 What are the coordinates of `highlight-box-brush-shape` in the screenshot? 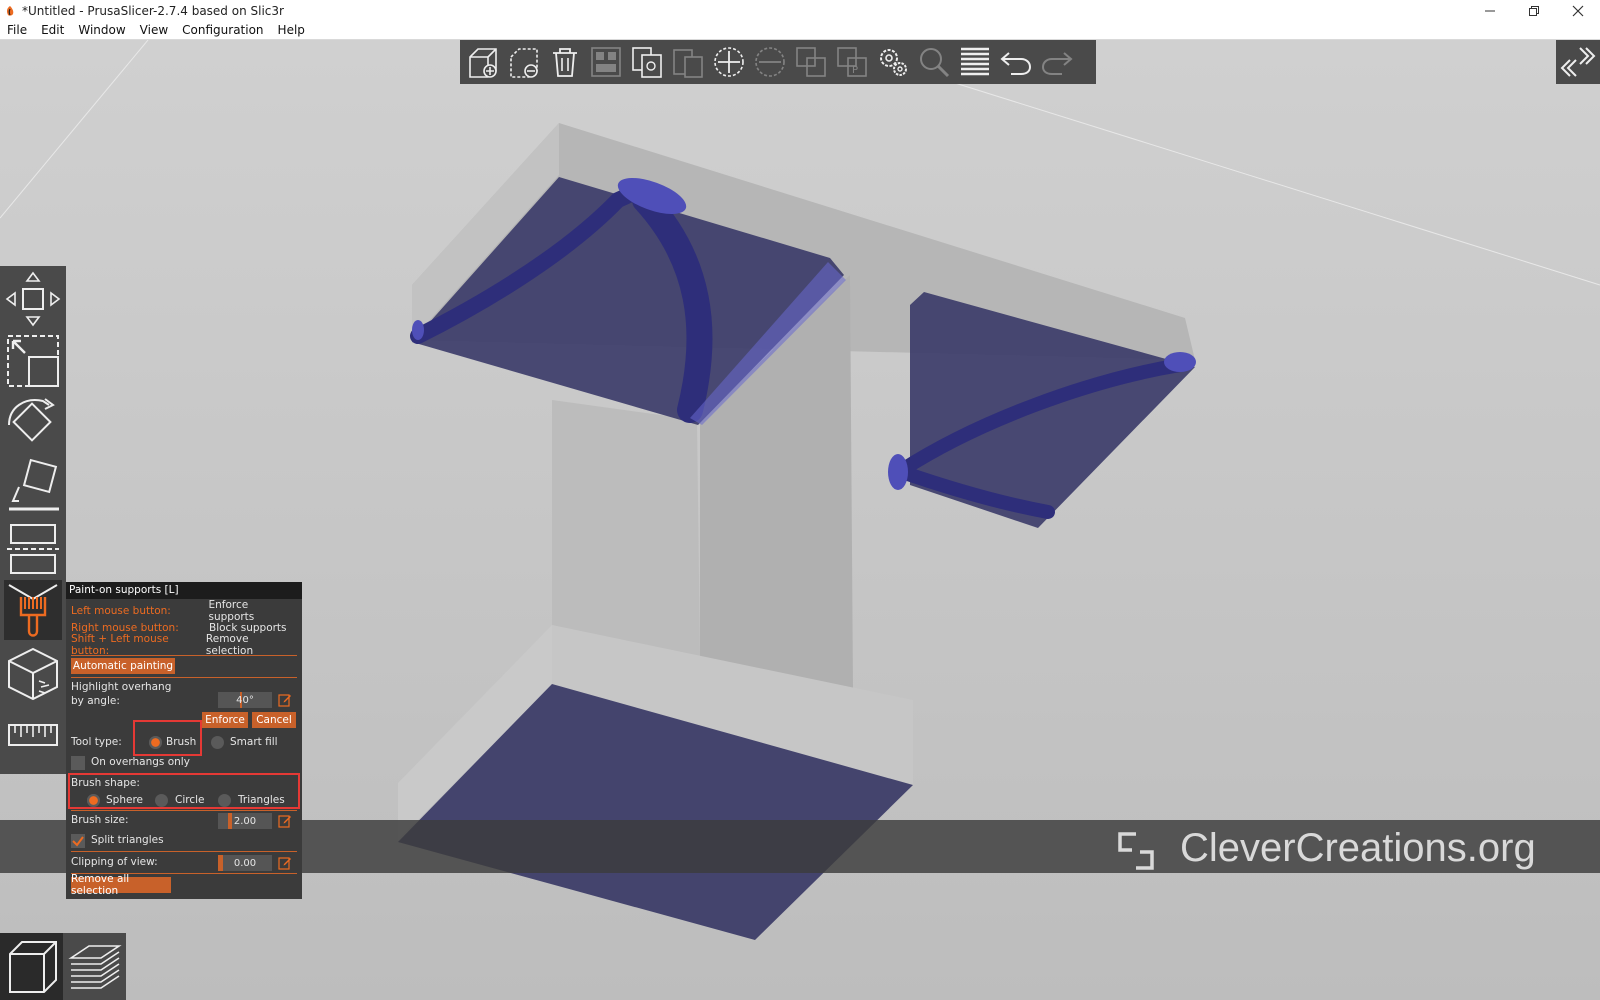 It's located at (184, 791).